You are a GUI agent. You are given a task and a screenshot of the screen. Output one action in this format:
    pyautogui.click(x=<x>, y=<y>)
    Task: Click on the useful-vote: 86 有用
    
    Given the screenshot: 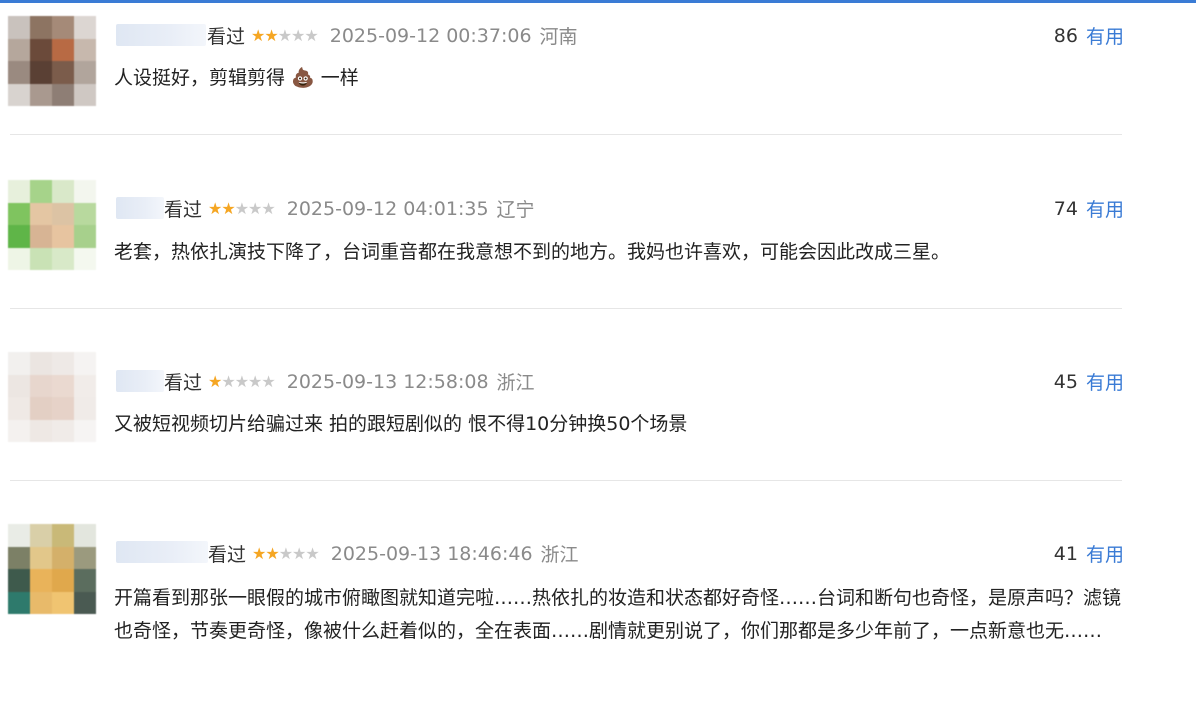 What is the action you would take?
    pyautogui.click(x=1089, y=35)
    